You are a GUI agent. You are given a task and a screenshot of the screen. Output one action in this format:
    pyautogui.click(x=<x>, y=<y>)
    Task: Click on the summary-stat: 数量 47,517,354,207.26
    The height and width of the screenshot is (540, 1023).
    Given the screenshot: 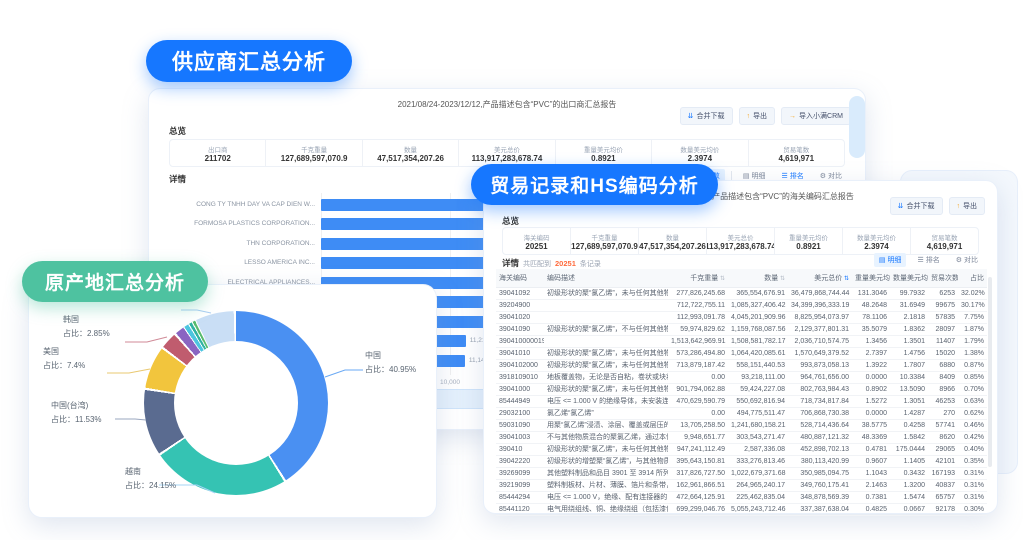 What is the action you would take?
    pyautogui.click(x=411, y=153)
    